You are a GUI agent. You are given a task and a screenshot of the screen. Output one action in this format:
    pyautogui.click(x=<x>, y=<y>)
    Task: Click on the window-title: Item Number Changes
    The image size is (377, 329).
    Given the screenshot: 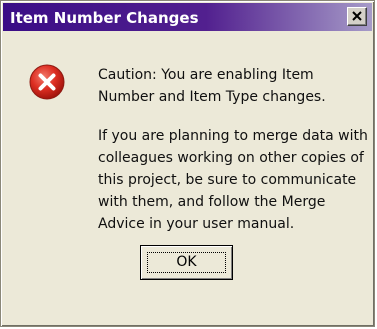 What is the action you would take?
    pyautogui.click(x=104, y=18)
    